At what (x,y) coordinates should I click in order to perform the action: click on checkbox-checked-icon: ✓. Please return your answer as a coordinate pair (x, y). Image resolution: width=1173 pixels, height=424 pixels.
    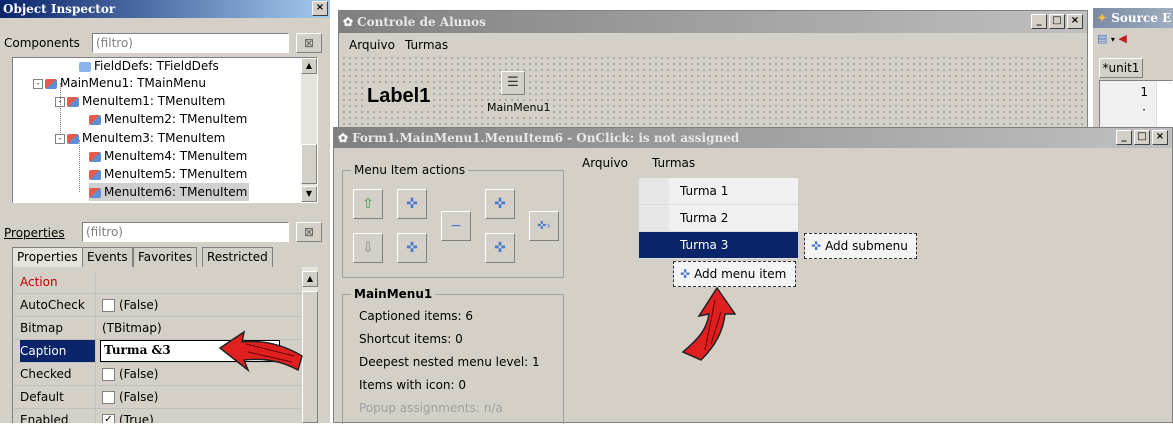
    Looking at the image, I should click on (108, 418).